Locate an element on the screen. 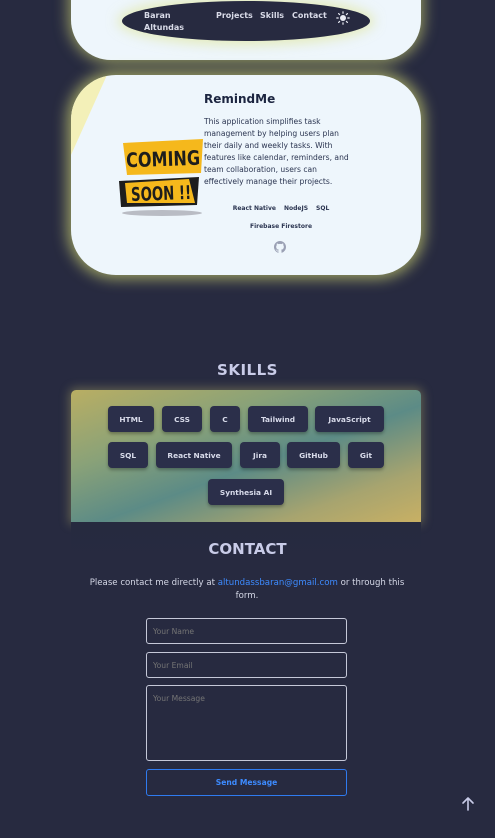  name-input is located at coordinates (246, 631).